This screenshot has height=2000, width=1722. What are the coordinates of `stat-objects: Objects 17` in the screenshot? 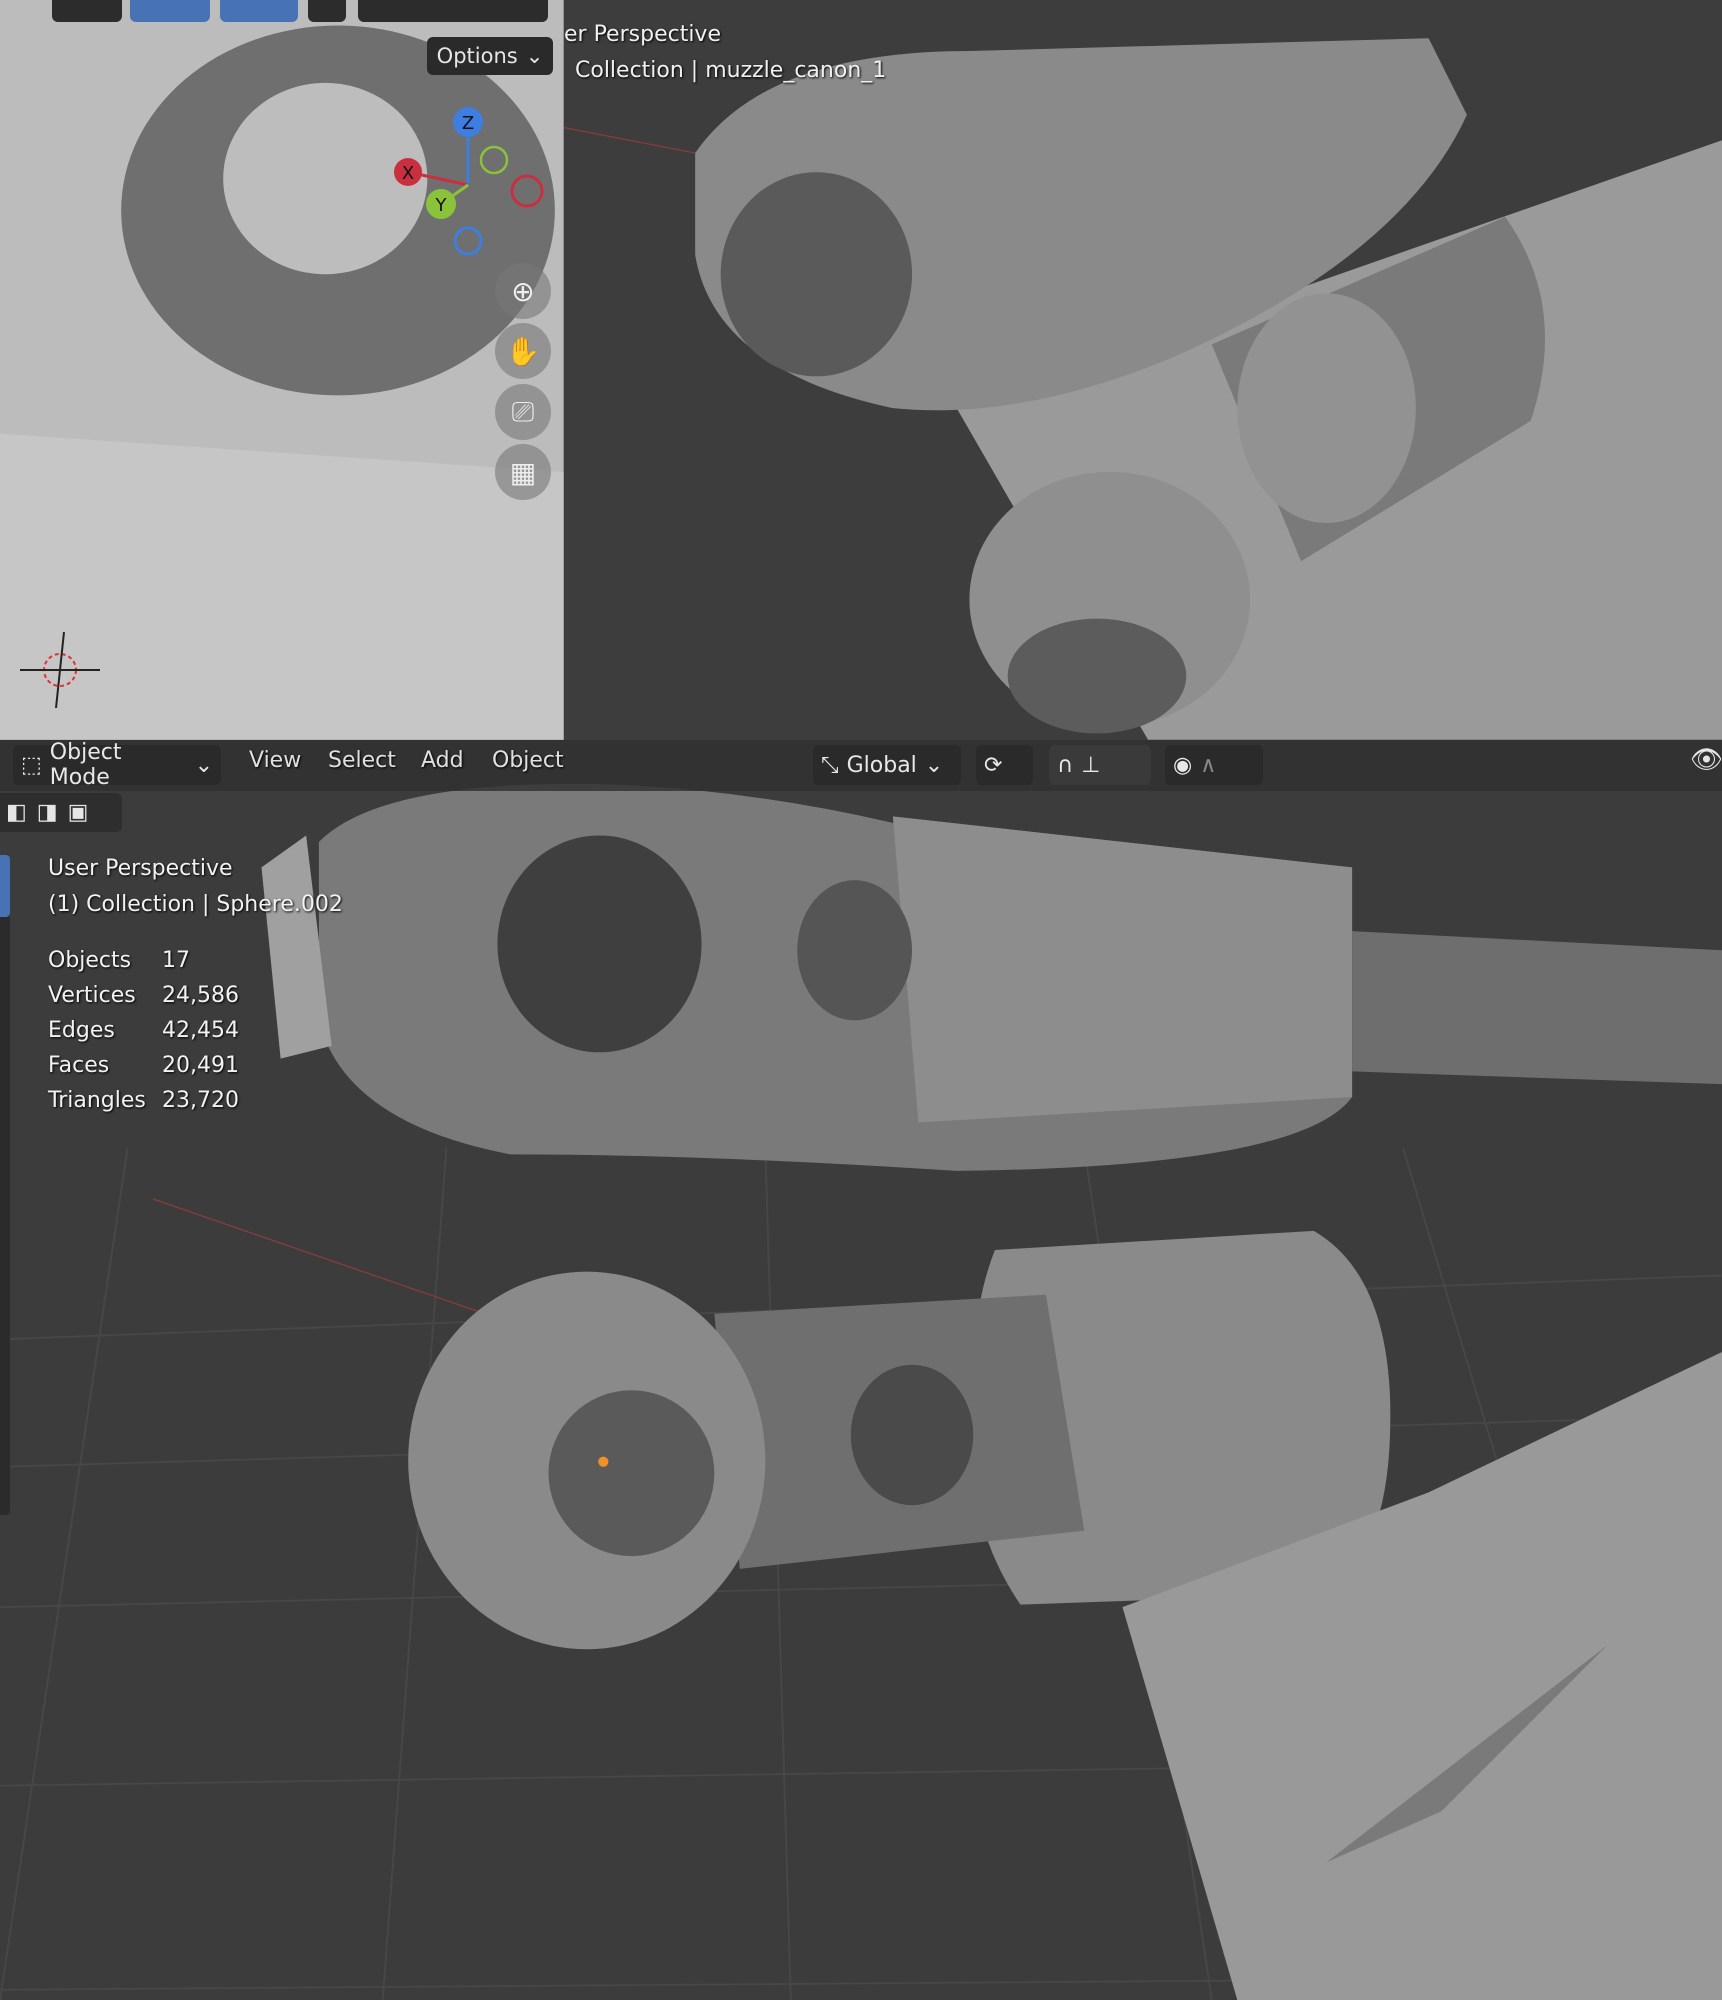 It's located at (119, 960).